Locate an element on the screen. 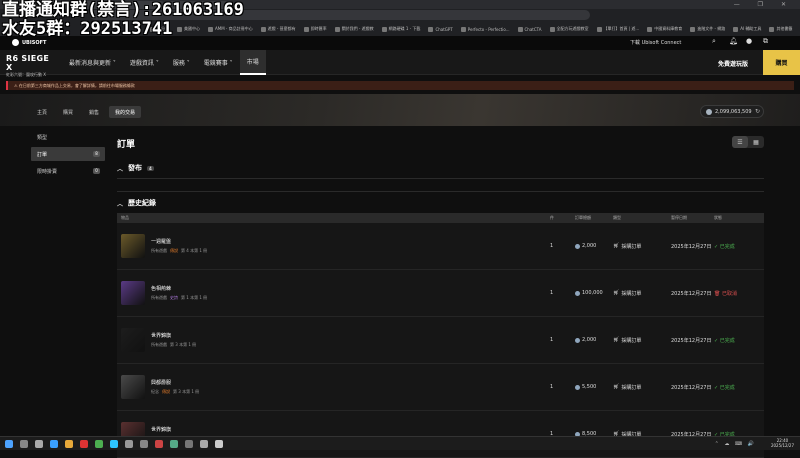 This screenshot has height=458, width=800. ubisoft-swirl-icon is located at coordinates (15, 42).